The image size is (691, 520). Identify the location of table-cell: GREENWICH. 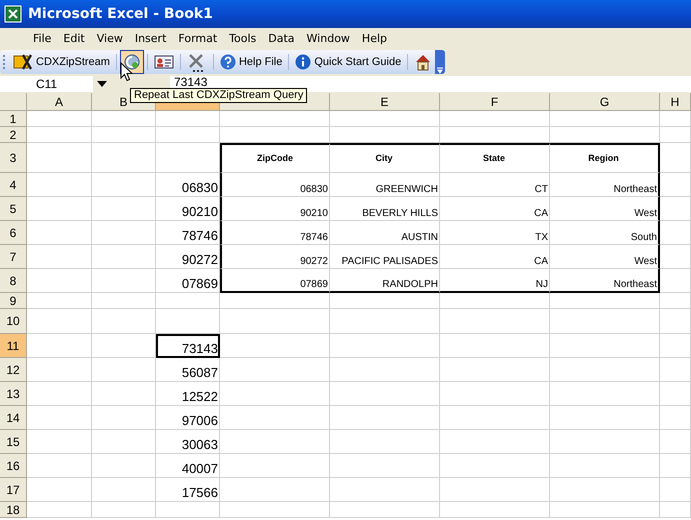
(385, 185).